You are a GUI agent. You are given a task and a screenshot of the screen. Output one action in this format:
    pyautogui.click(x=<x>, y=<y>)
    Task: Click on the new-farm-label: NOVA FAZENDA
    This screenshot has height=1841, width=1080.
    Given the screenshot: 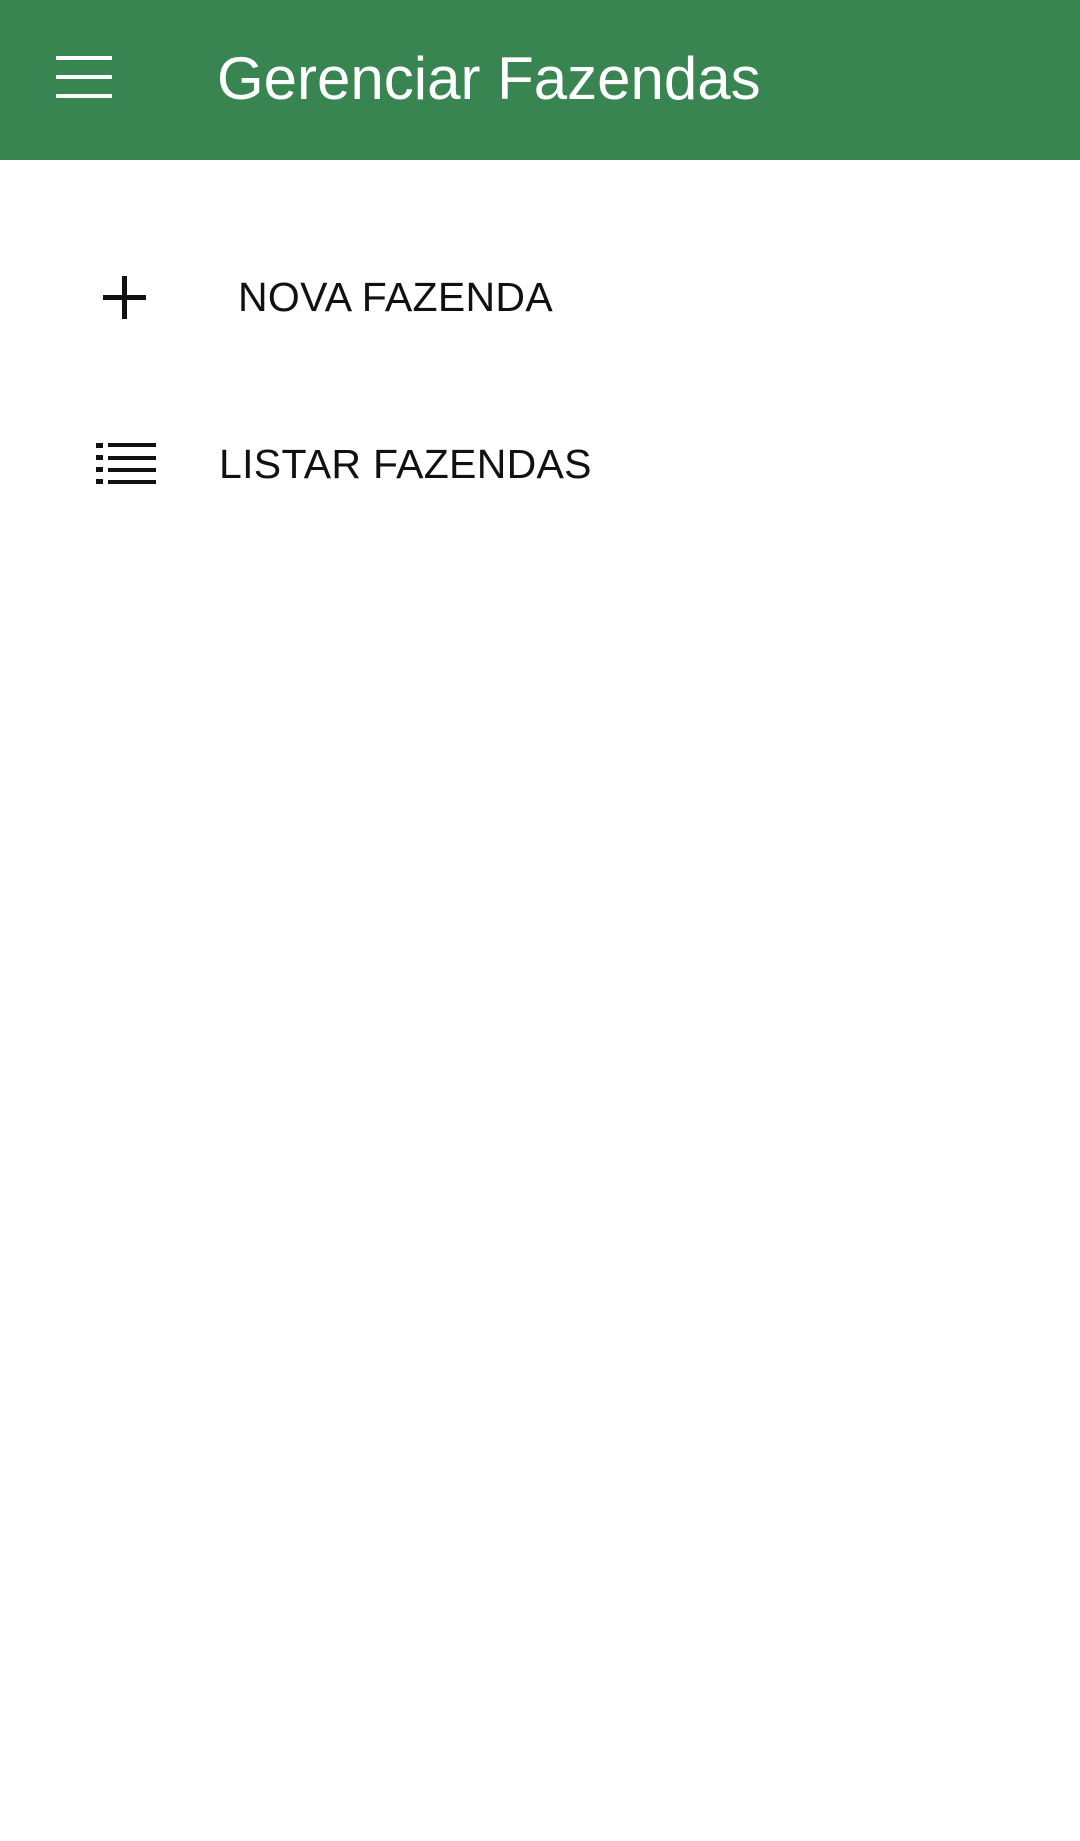 What is the action you would take?
    pyautogui.click(x=395, y=297)
    